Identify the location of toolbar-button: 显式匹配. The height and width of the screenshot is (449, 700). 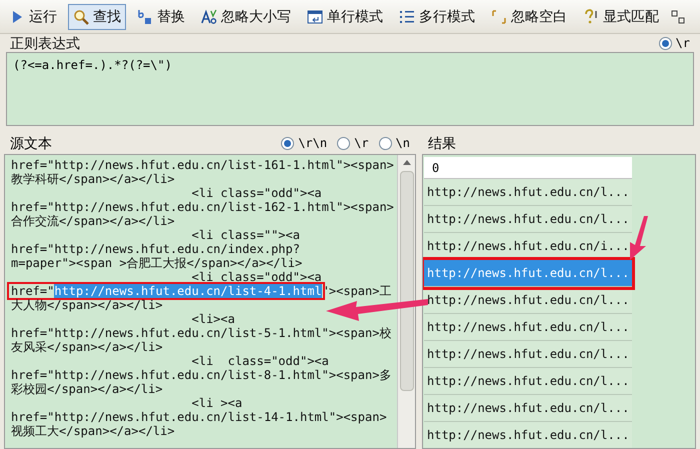
(621, 17).